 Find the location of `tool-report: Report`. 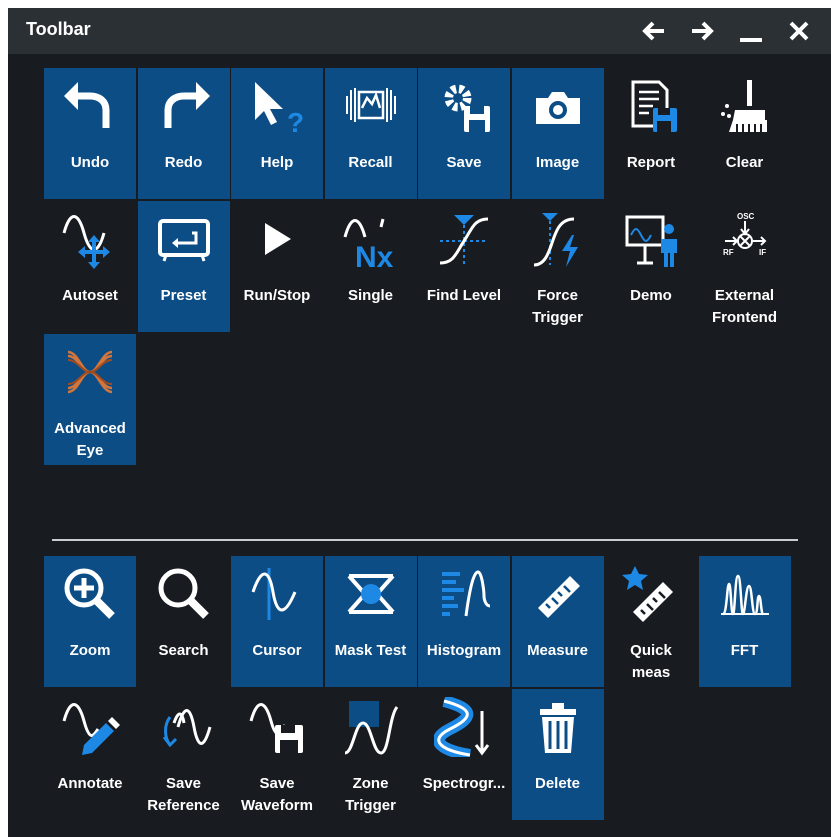

tool-report: Report is located at coordinates (651, 133).